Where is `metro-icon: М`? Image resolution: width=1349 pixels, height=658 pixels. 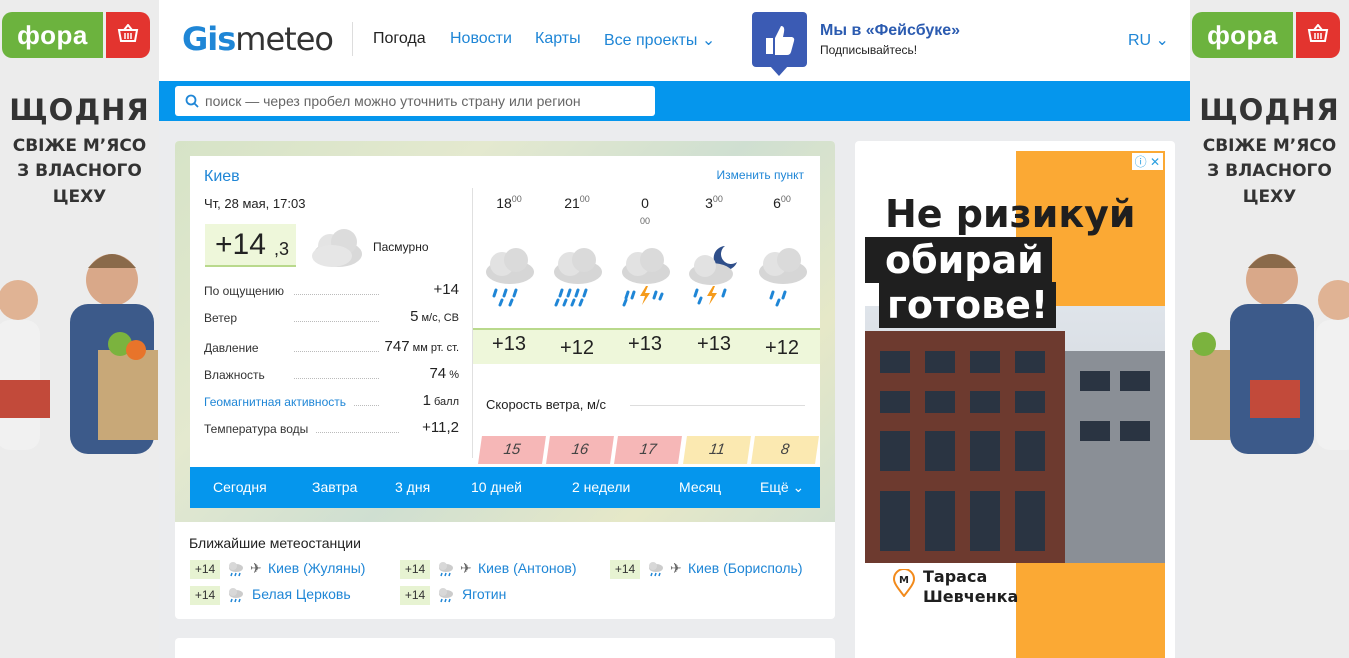
metro-icon: М is located at coordinates (904, 583).